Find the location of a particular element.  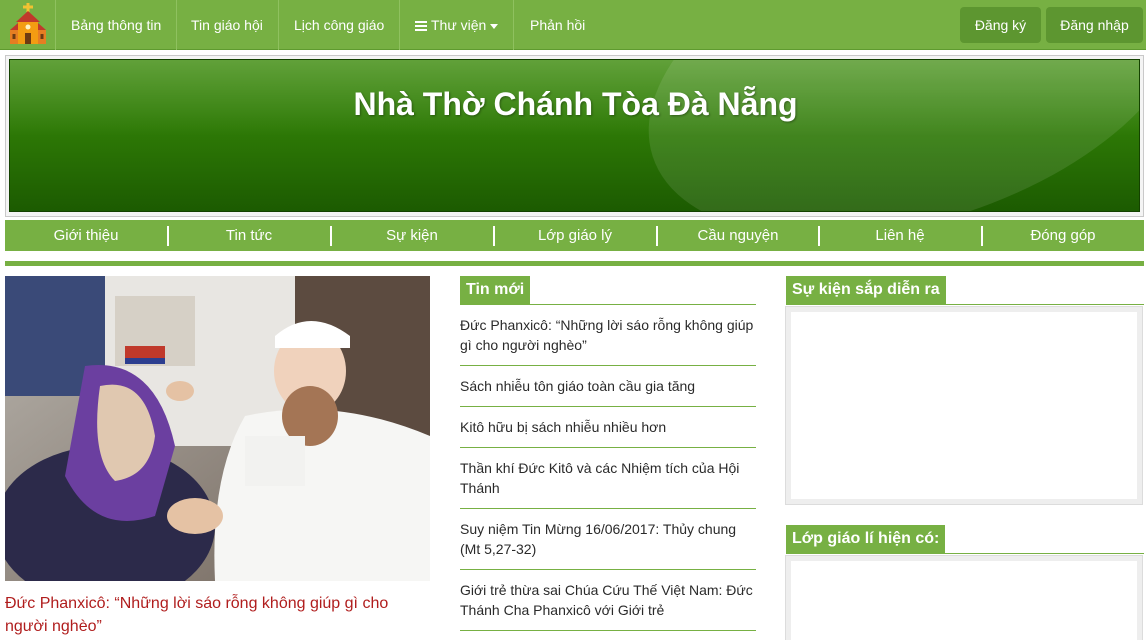

news-item-2: Sách nhiễu tôn giáo toàn cầu gia tăng is located at coordinates (608, 386).